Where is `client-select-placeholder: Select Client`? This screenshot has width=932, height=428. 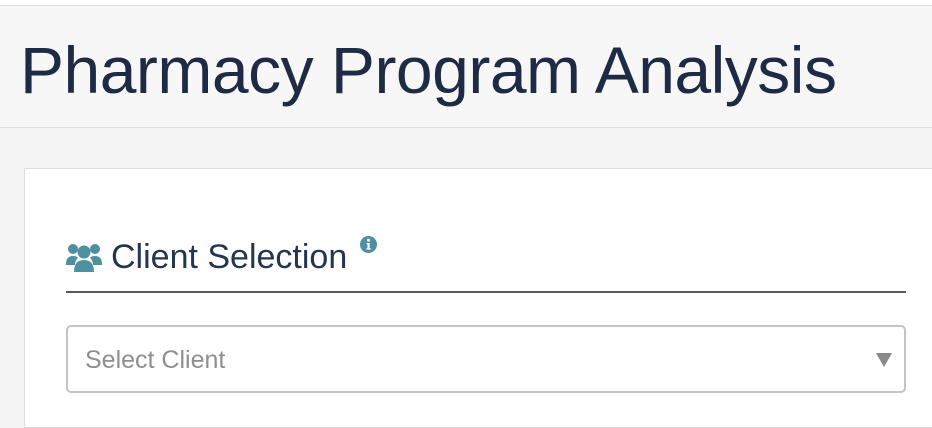
client-select-placeholder: Select Client is located at coordinates (155, 360).